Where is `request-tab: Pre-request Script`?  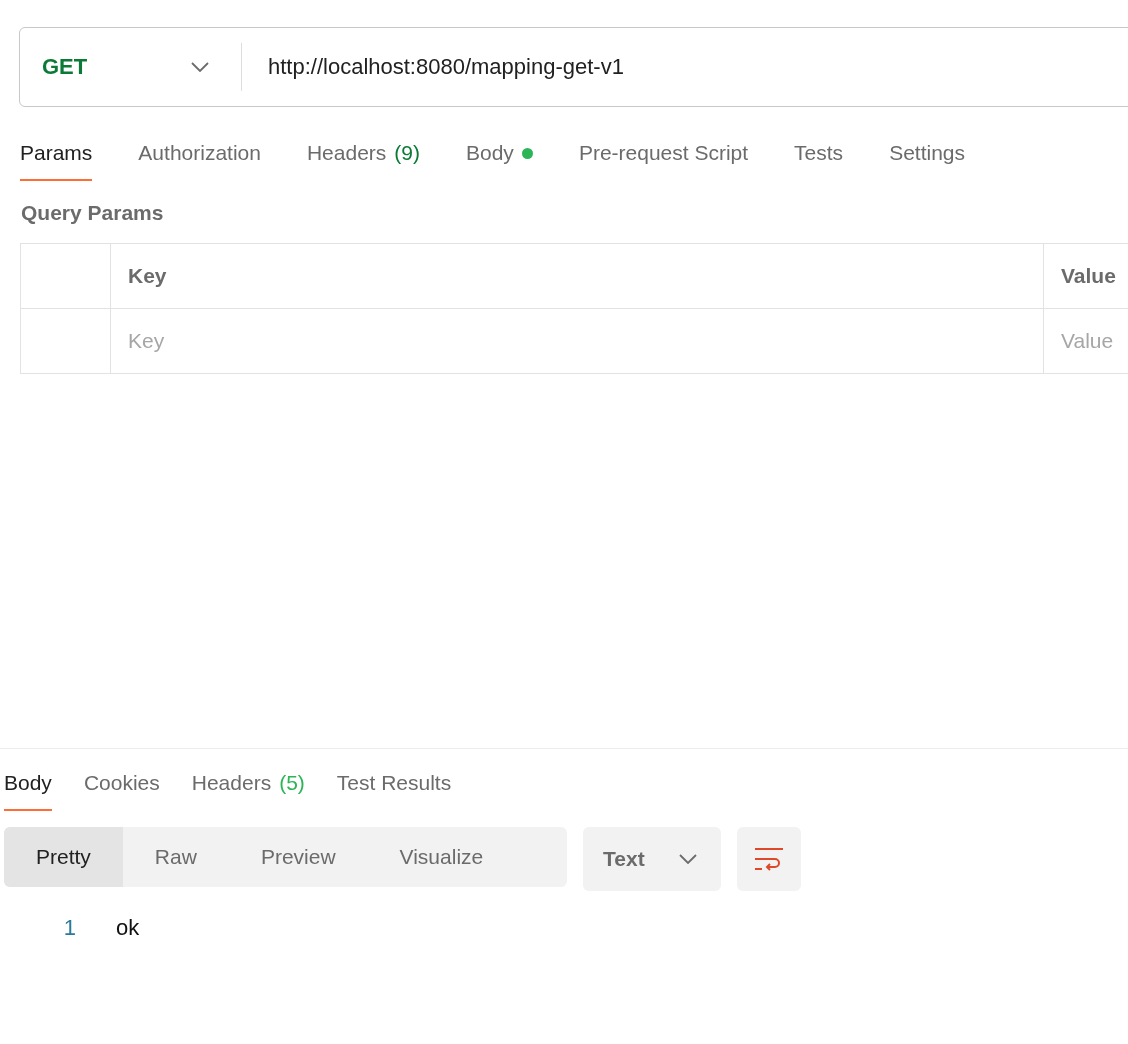 request-tab: Pre-request Script is located at coordinates (663, 157).